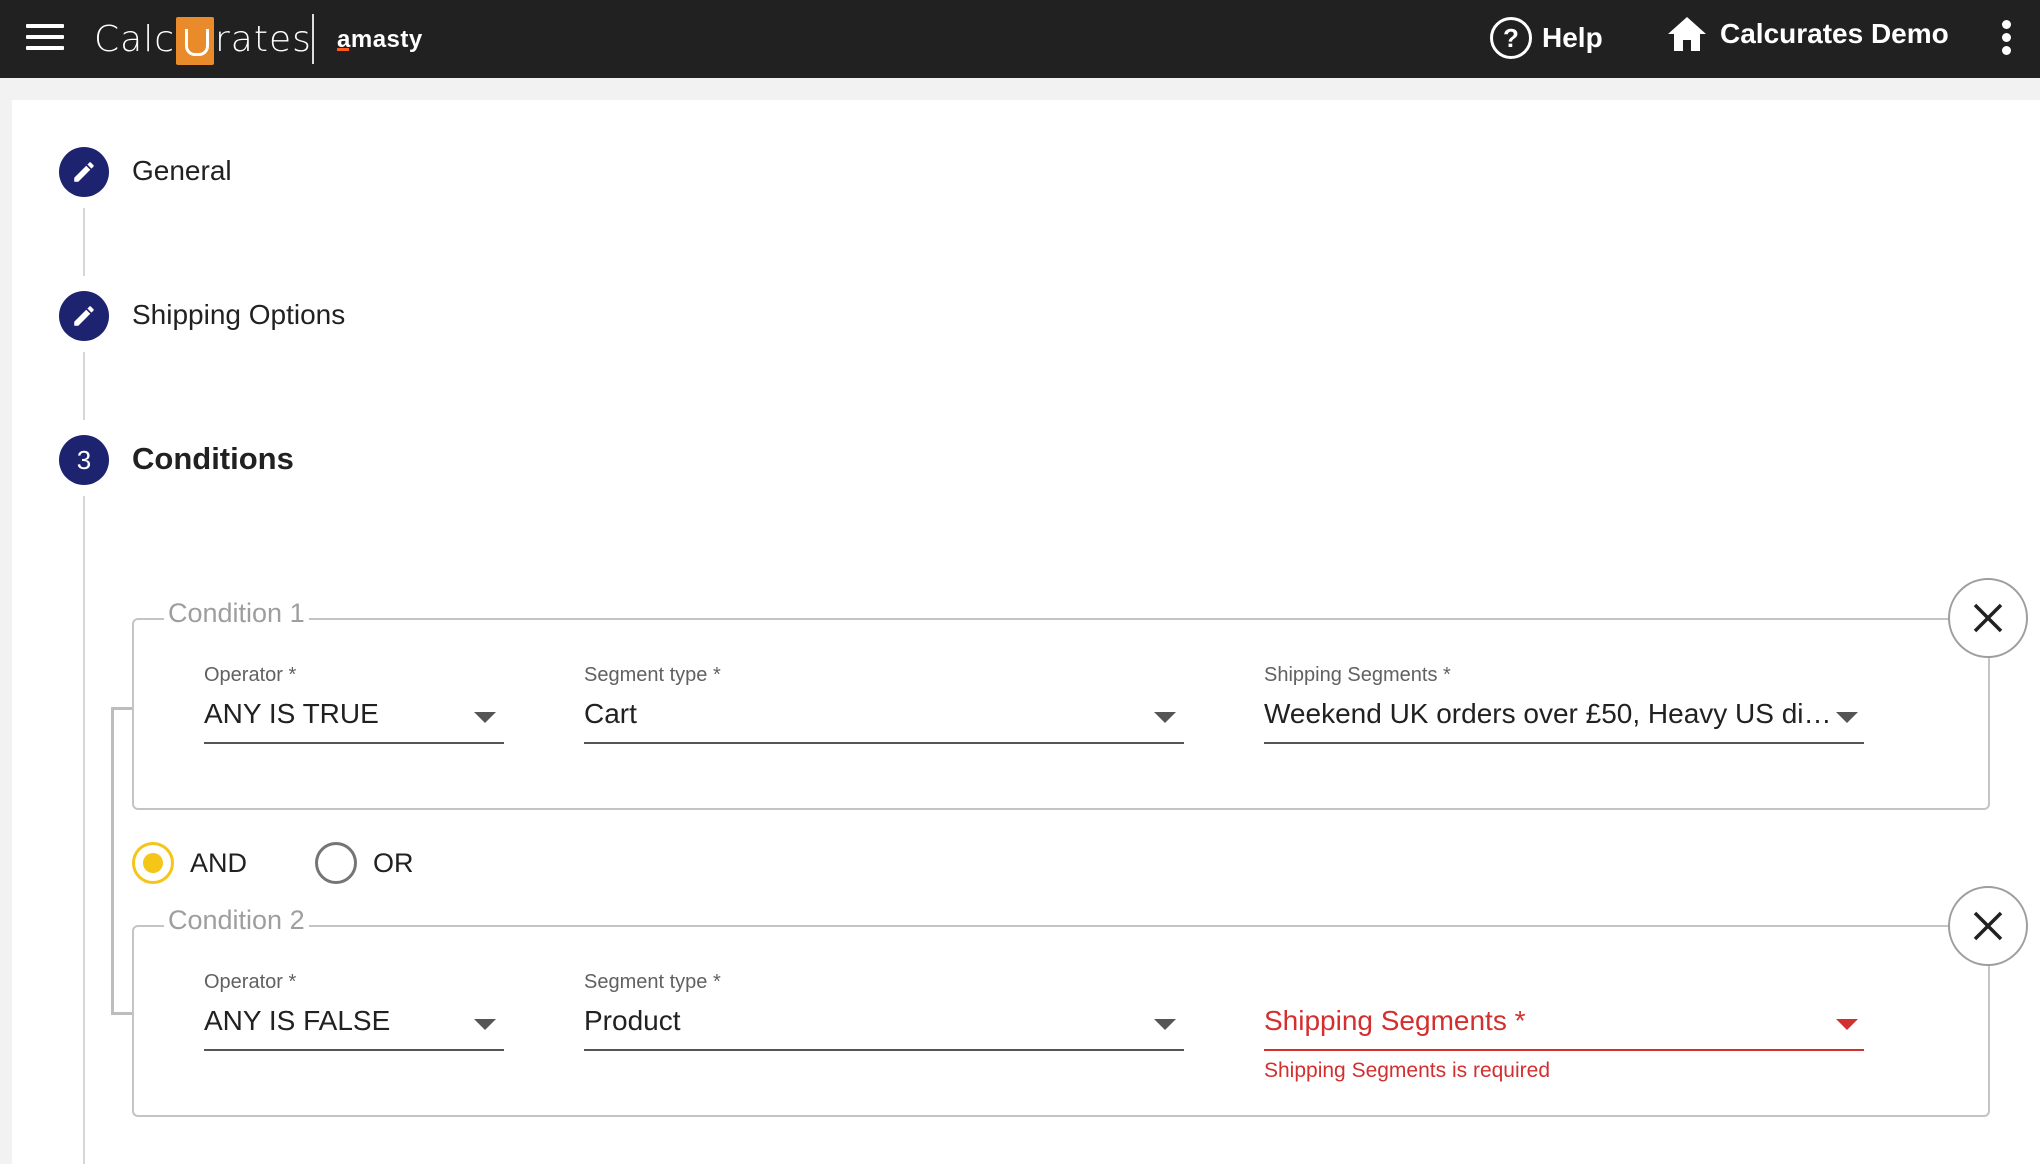 The width and height of the screenshot is (2040, 1164). What do you see at coordinates (153, 863) in the screenshot?
I see `and-radio` at bounding box center [153, 863].